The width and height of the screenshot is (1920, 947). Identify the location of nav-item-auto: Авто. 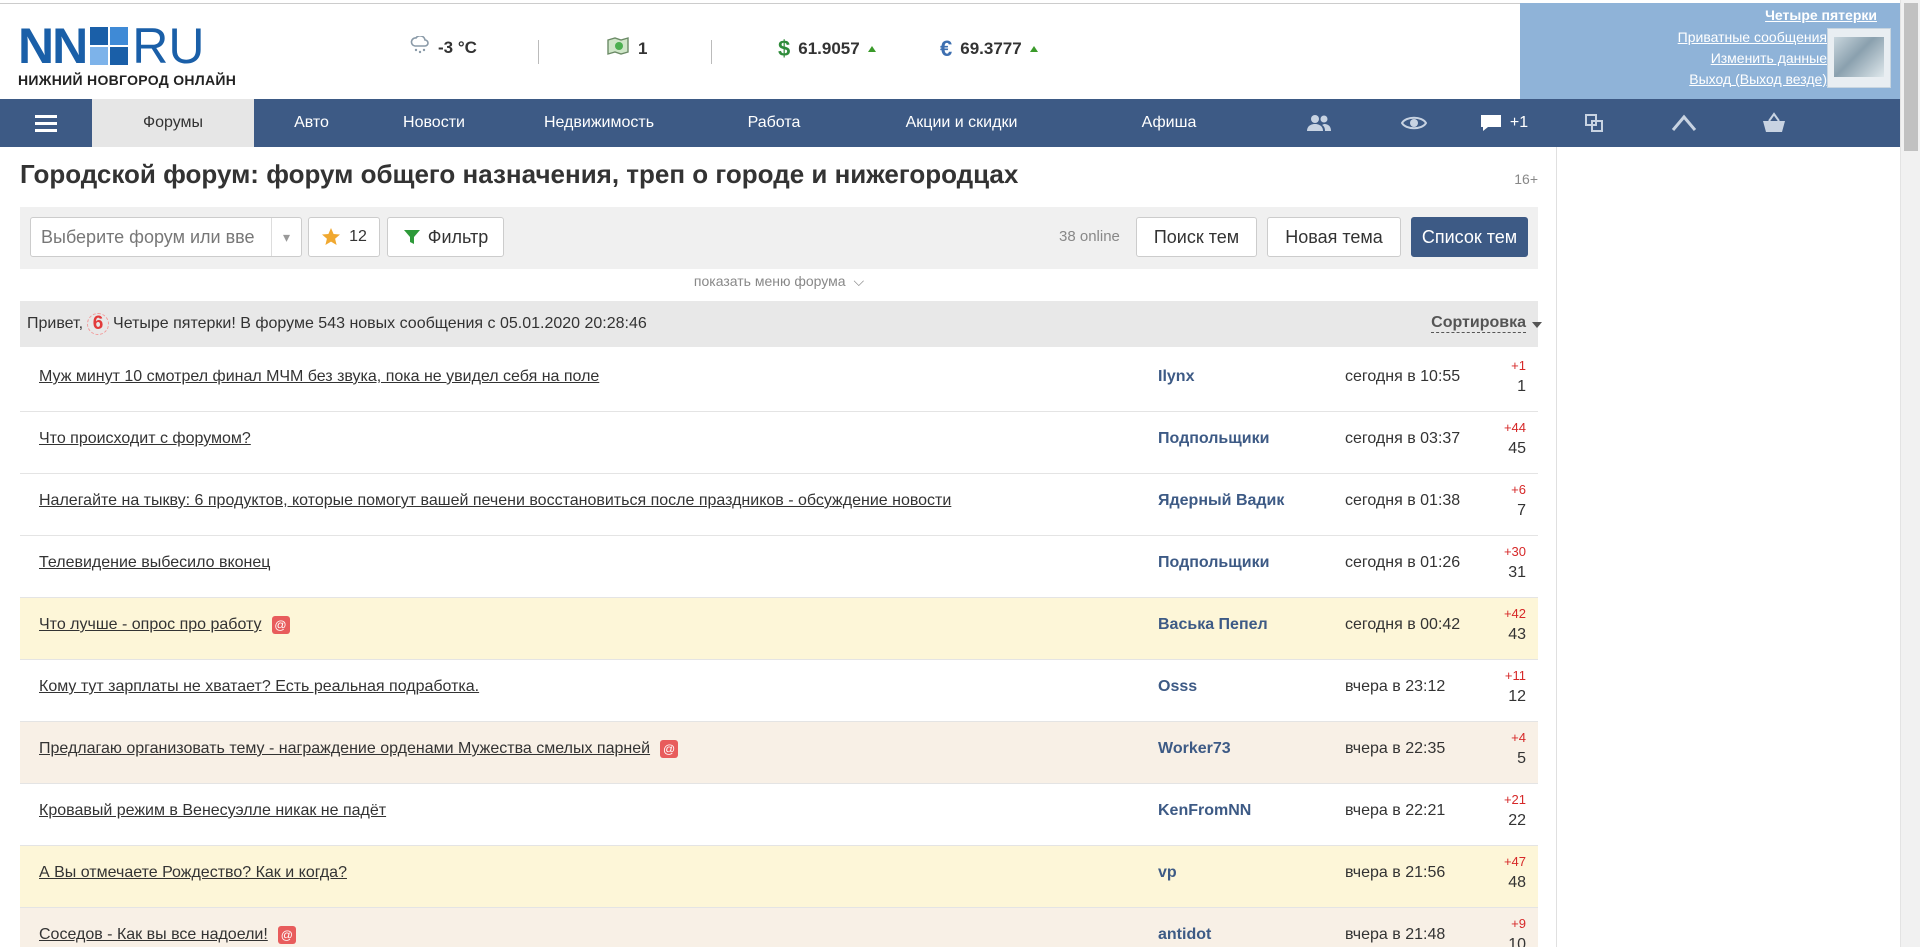
(311, 123).